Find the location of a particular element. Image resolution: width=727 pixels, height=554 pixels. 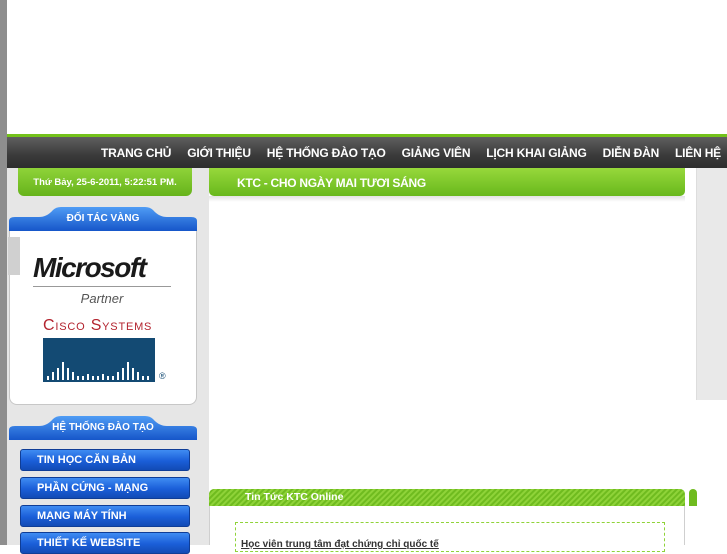

nav-item-forum: DIỄN ĐÀN is located at coordinates (631, 153).